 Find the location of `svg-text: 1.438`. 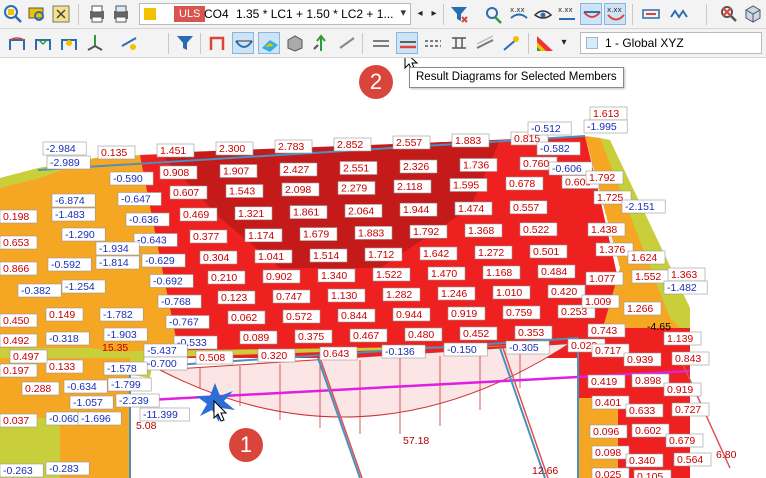

svg-text: 1.438 is located at coordinates (604, 230).